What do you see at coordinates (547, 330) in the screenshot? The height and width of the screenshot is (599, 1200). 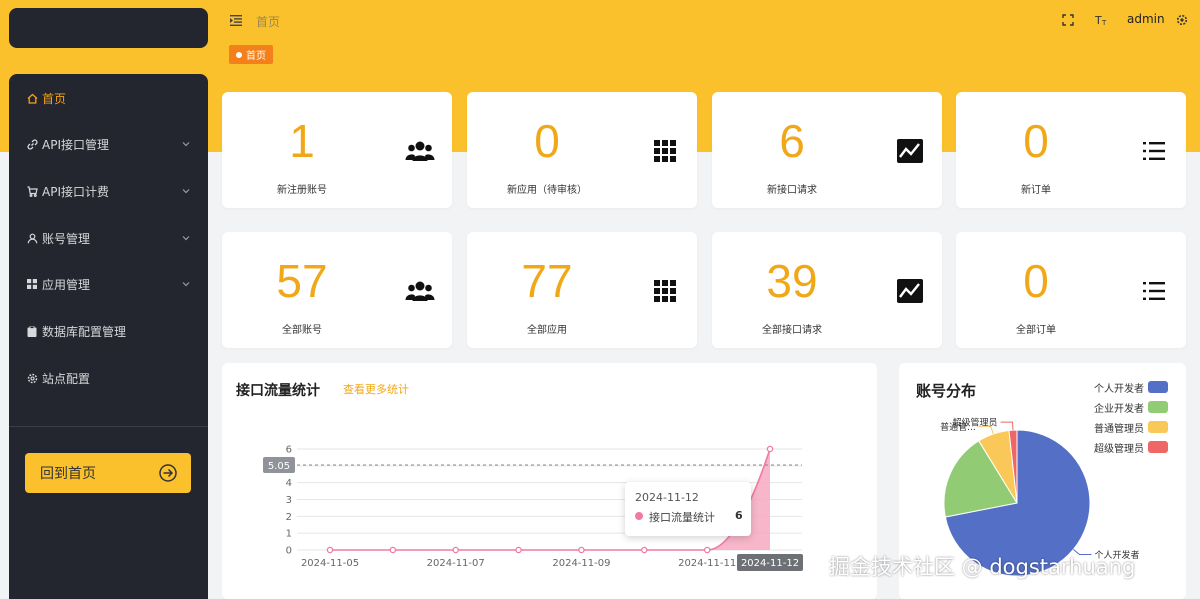 I see `stat-label: 全部应用` at bounding box center [547, 330].